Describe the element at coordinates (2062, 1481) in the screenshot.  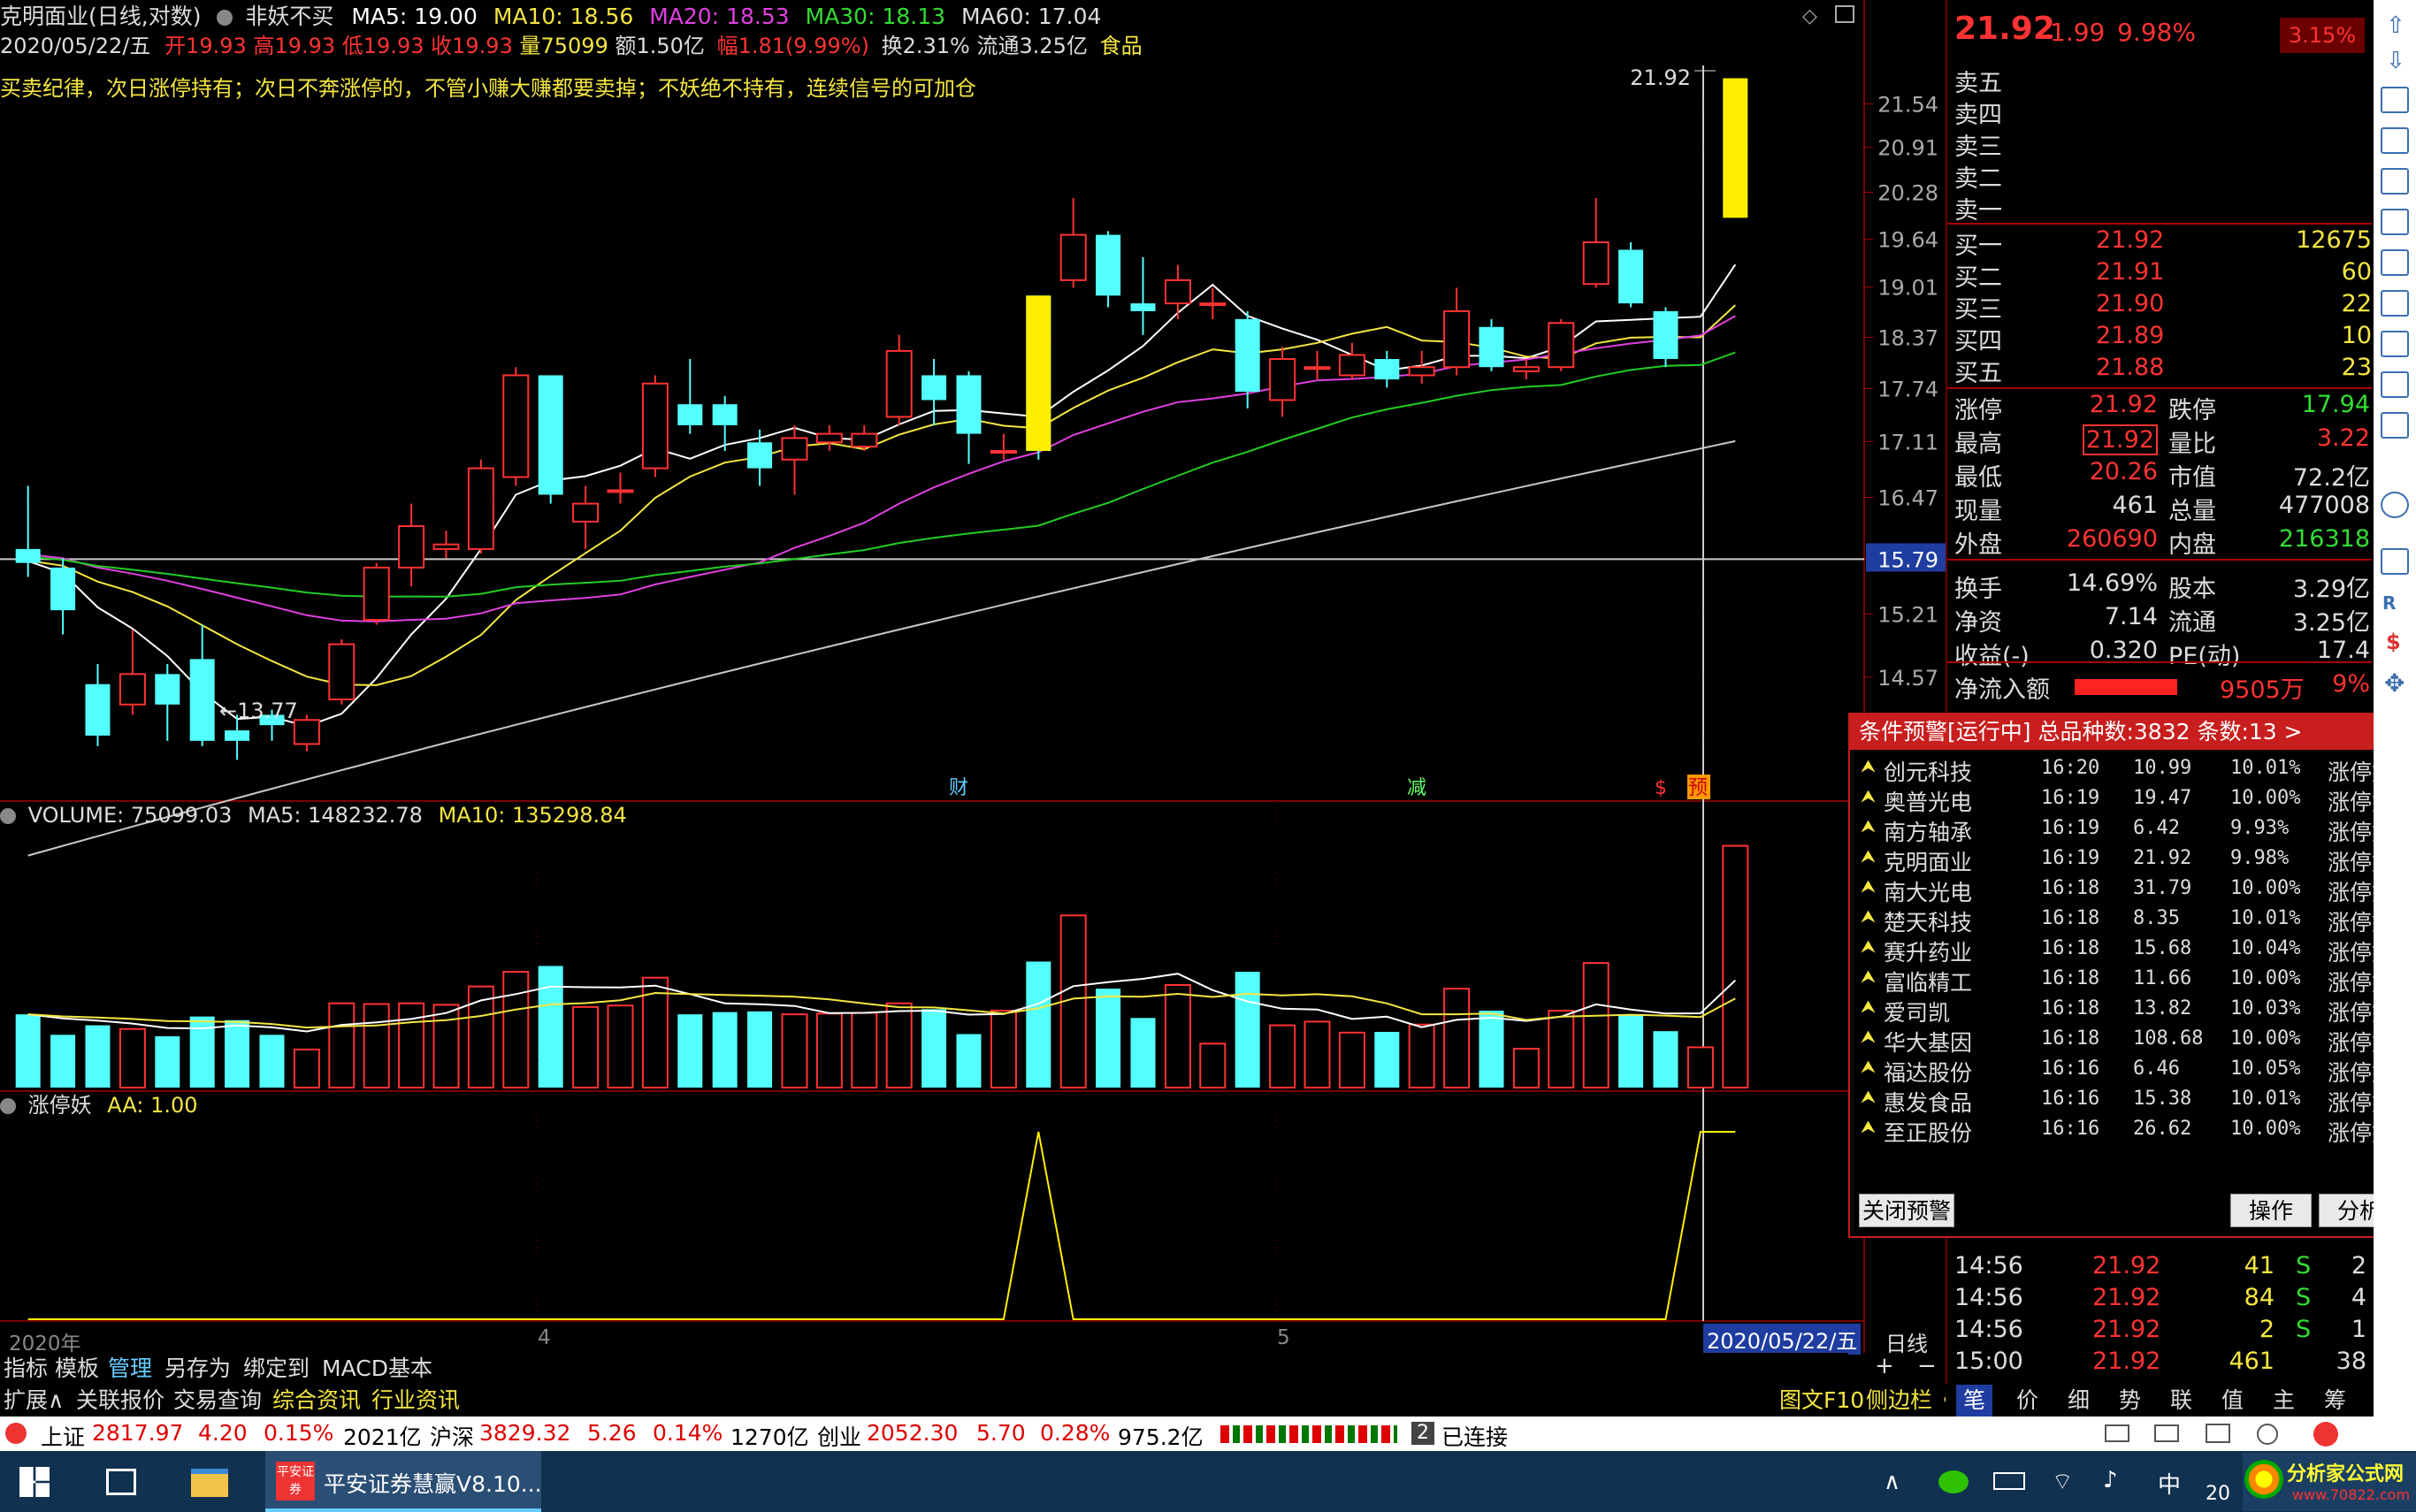
I see `wifi-icon: ⌔` at that location.